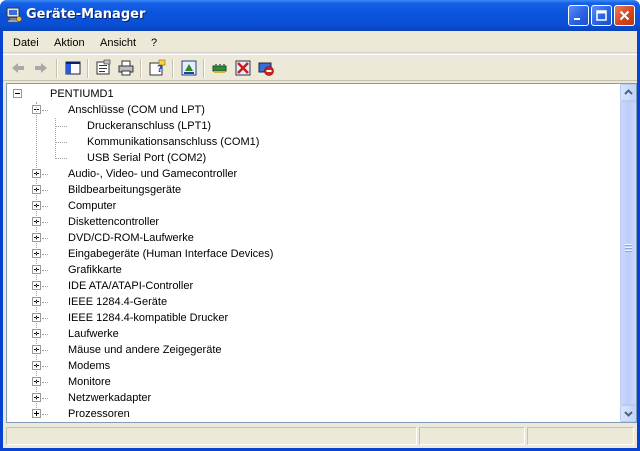 The image size is (640, 451). What do you see at coordinates (154, 43) in the screenshot?
I see `menu-help: ?` at bounding box center [154, 43].